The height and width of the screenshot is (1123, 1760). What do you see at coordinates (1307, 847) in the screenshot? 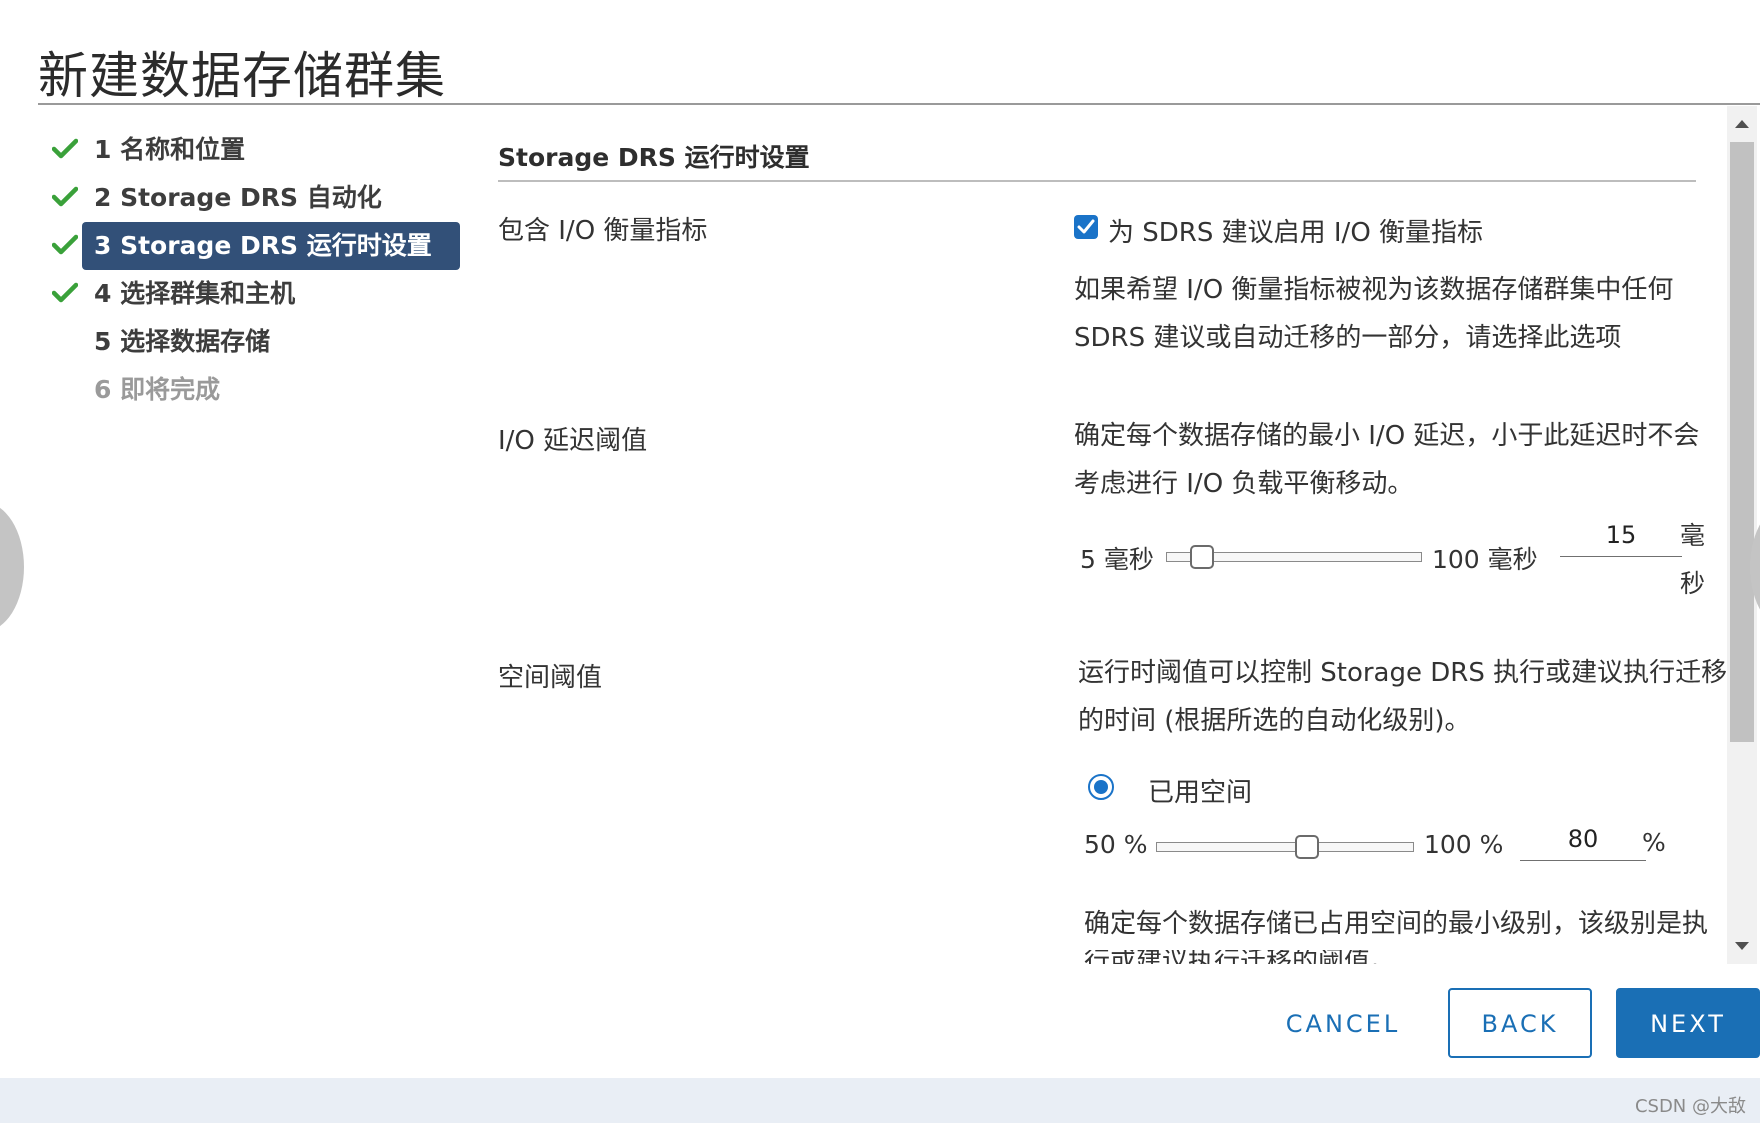
I see `space-slider-thumb` at bounding box center [1307, 847].